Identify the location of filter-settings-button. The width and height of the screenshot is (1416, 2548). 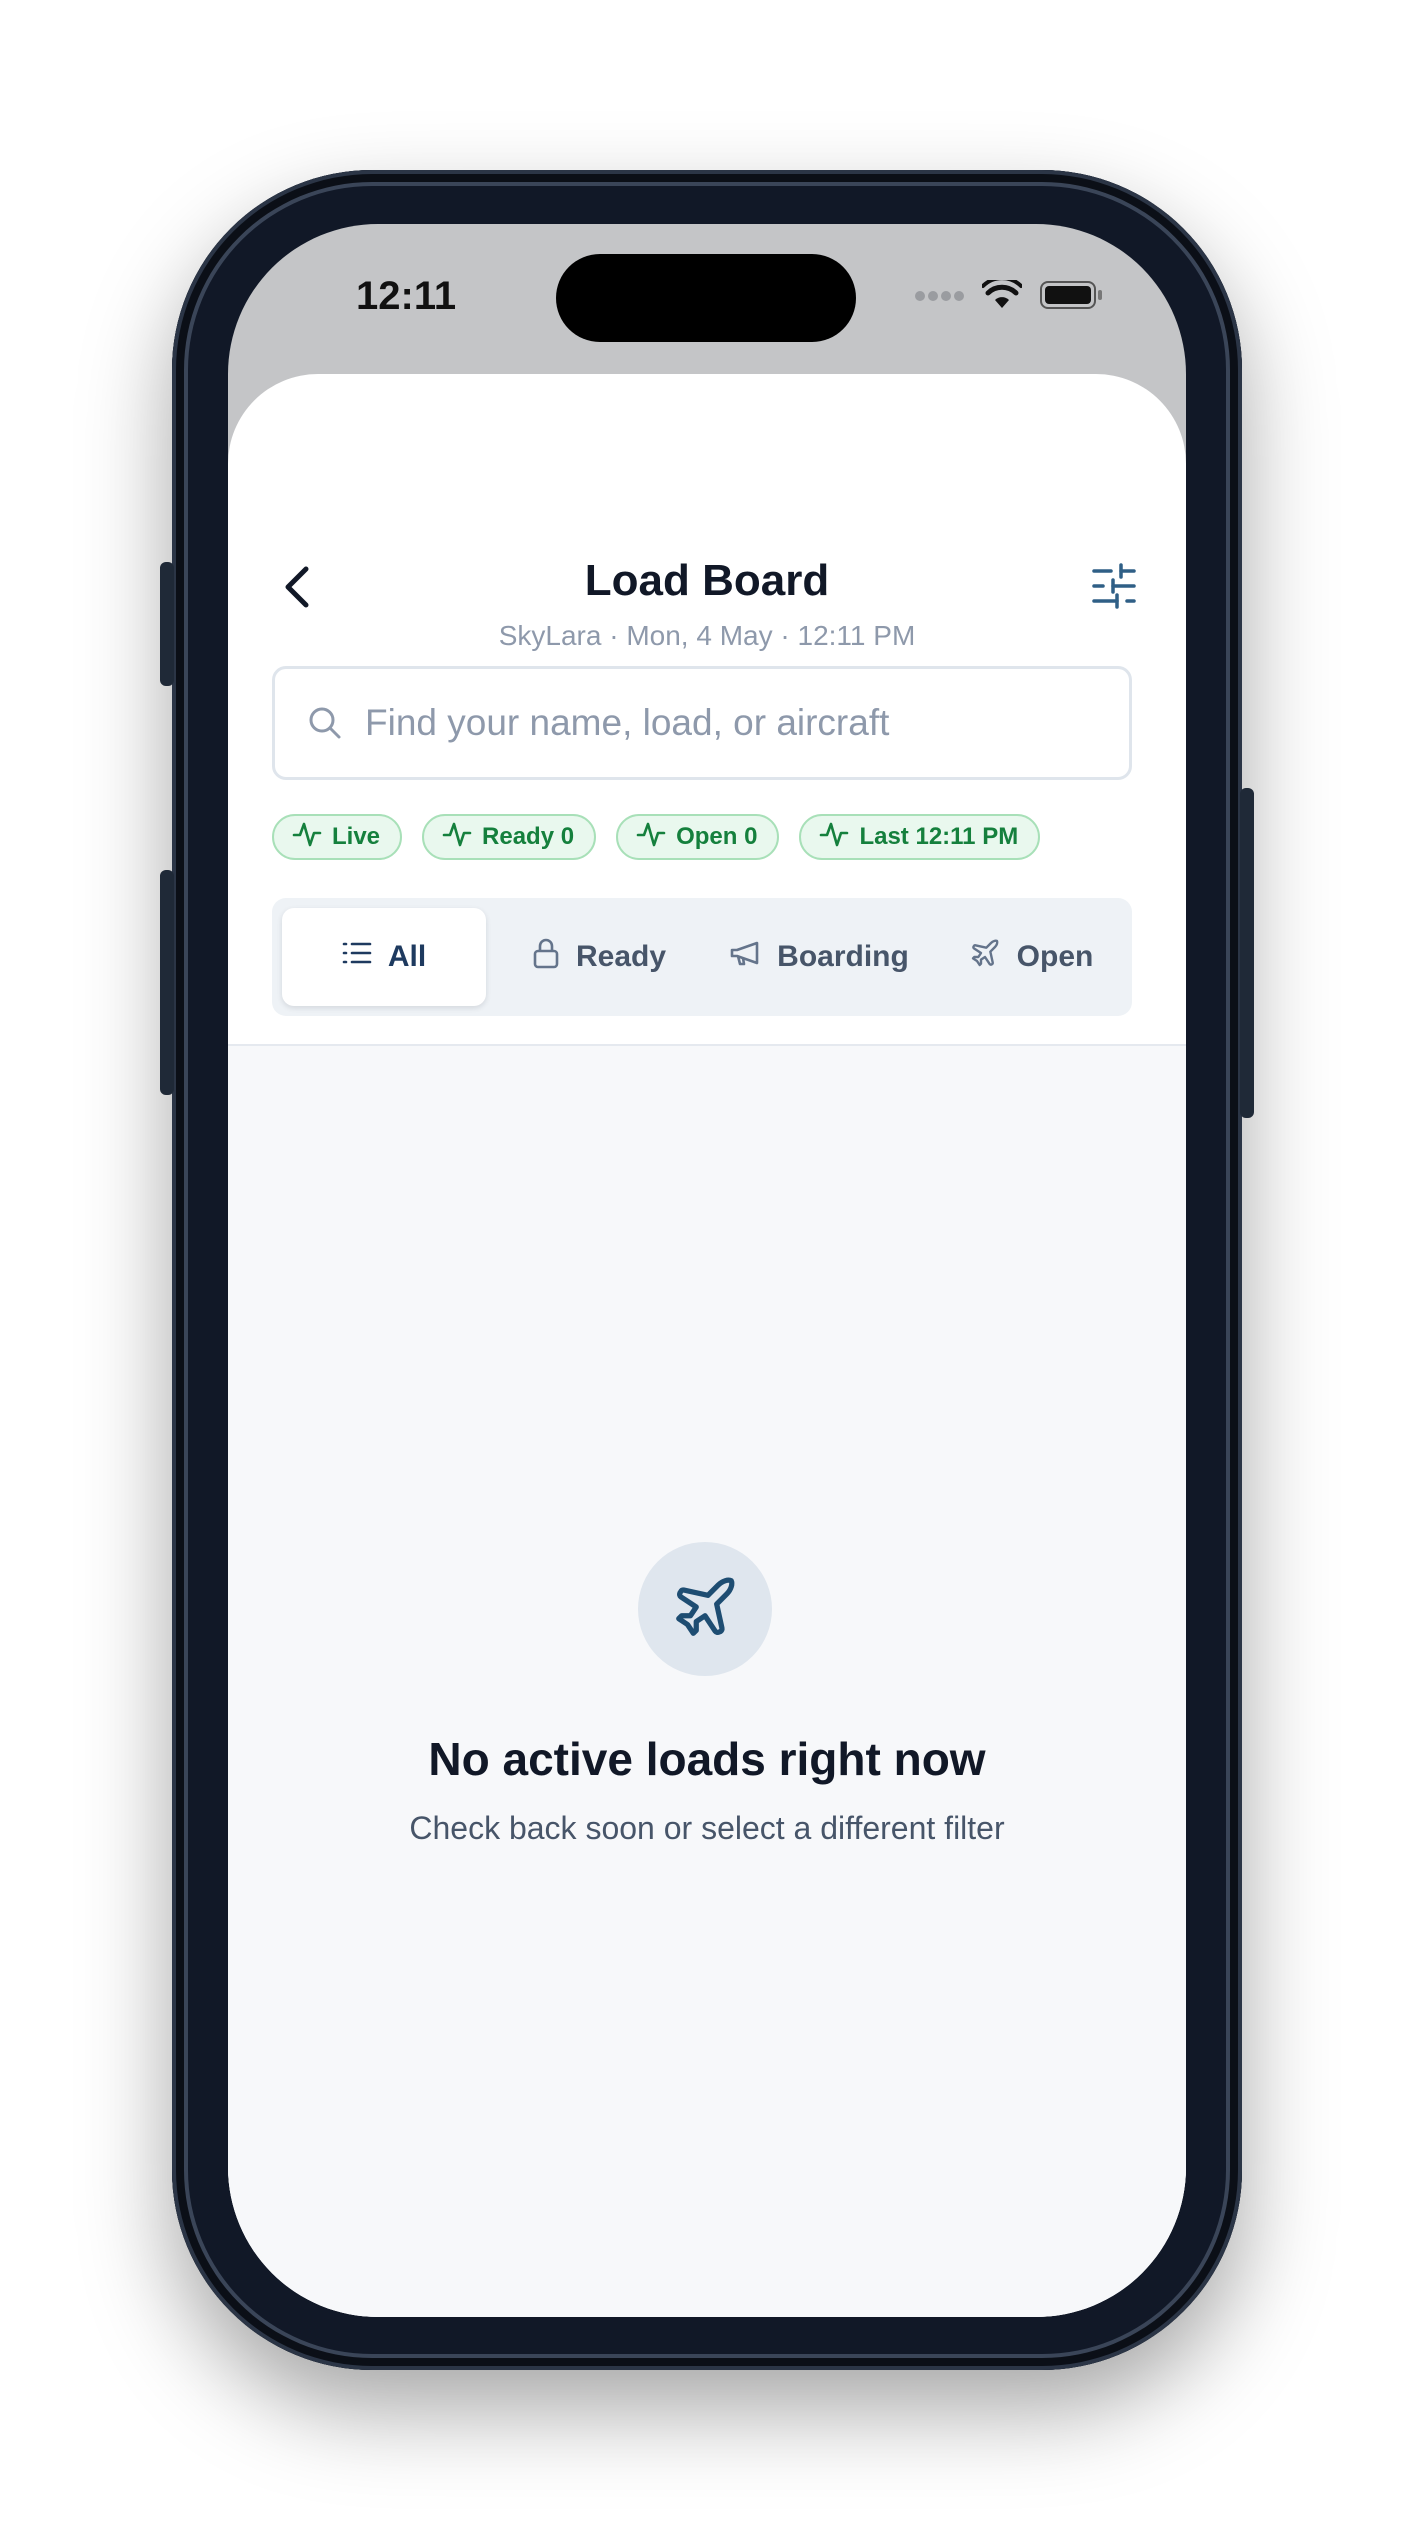
(1114, 588).